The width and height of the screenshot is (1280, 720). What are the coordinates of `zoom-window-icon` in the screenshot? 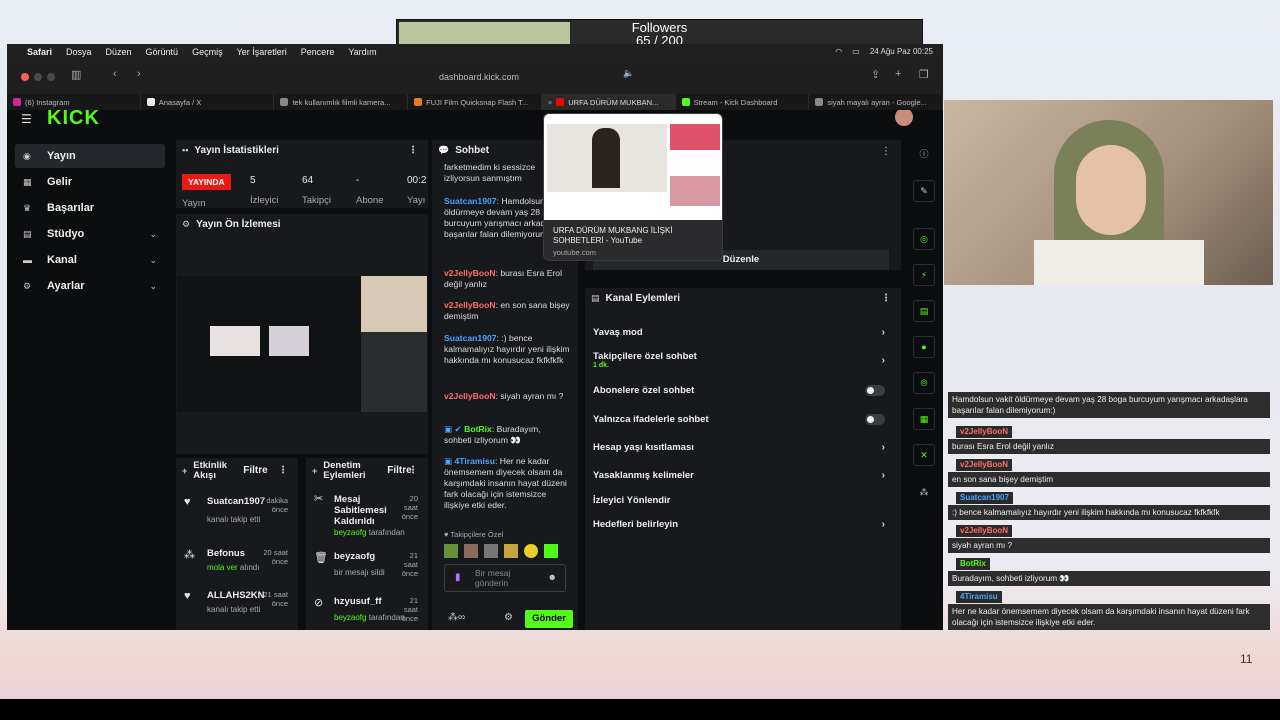 It's located at (51, 77).